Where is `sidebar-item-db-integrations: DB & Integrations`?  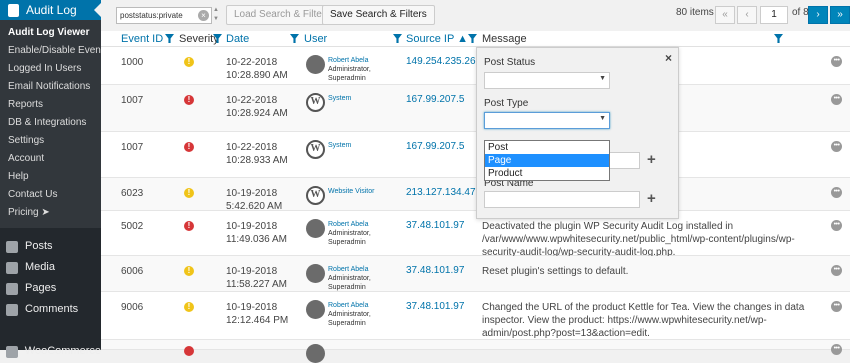
sidebar-item-db-integrations: DB & Integrations is located at coordinates (50, 123).